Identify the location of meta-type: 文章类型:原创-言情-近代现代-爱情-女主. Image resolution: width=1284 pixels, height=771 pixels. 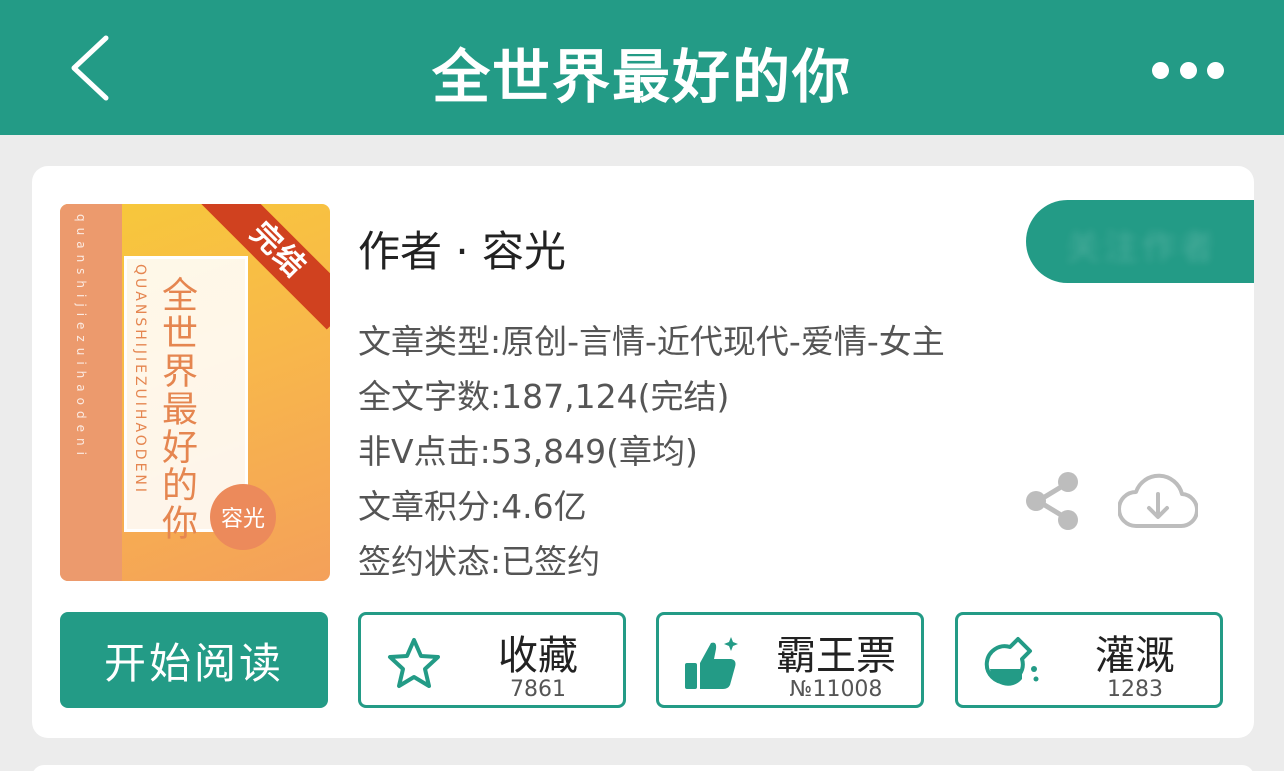
(651, 341).